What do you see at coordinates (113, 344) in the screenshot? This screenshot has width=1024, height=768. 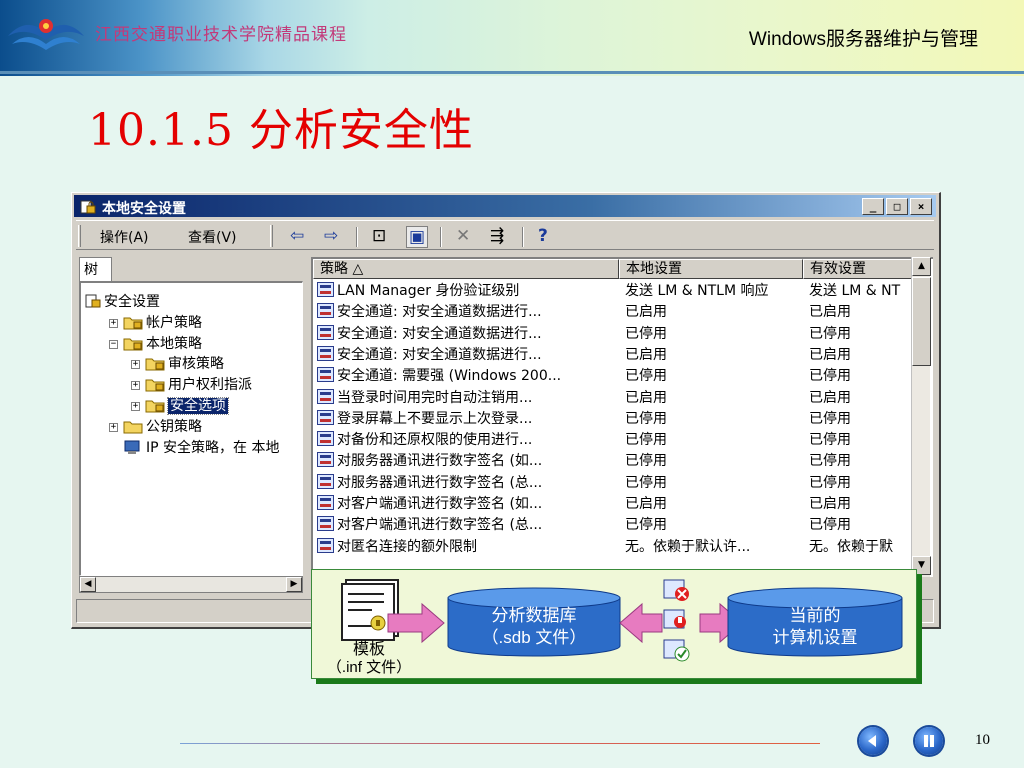 I see `tree-expander: −` at bounding box center [113, 344].